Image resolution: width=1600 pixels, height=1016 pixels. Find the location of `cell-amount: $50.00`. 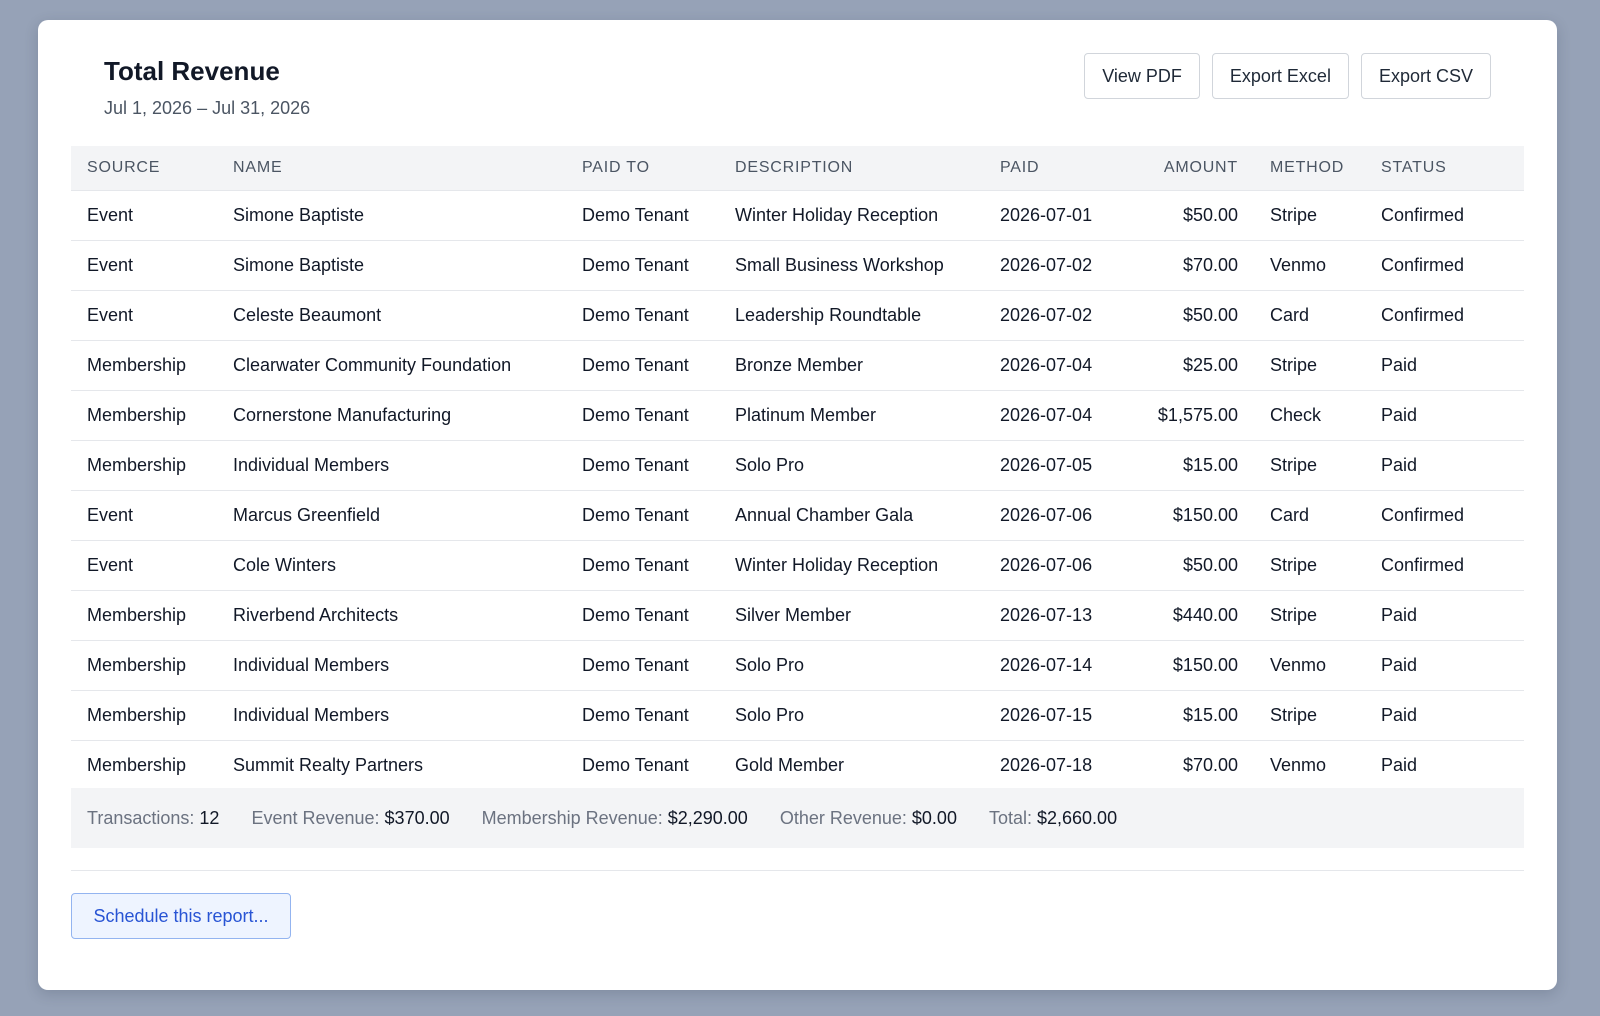

cell-amount: $50.00 is located at coordinates (1185, 565).